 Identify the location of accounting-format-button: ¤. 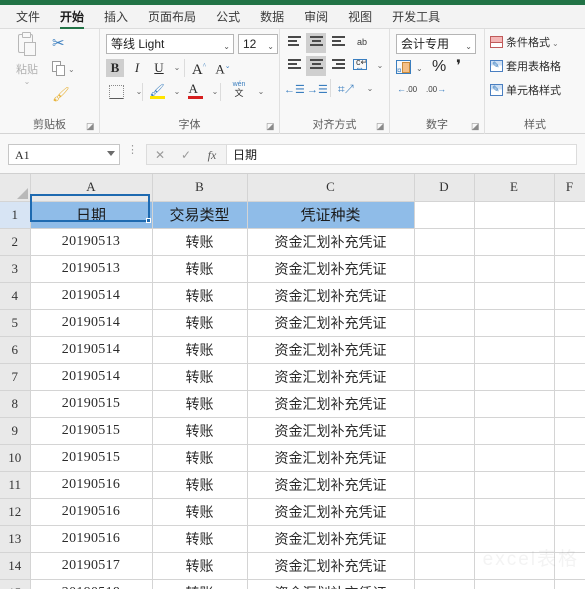
(403, 69).